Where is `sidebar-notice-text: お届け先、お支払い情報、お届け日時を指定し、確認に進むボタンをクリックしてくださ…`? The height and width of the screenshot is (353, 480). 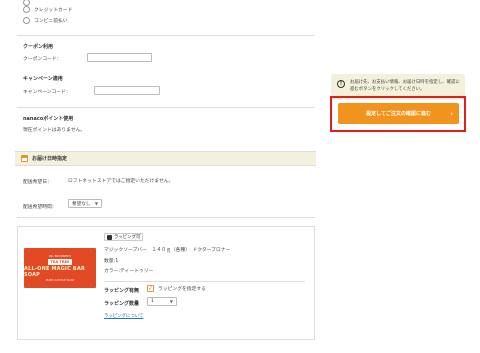 sidebar-notice-text: お届け先、お支払い情報、お届け日時を指定し、確認に進むボタンをクリックしてくださ… is located at coordinates (405, 86).